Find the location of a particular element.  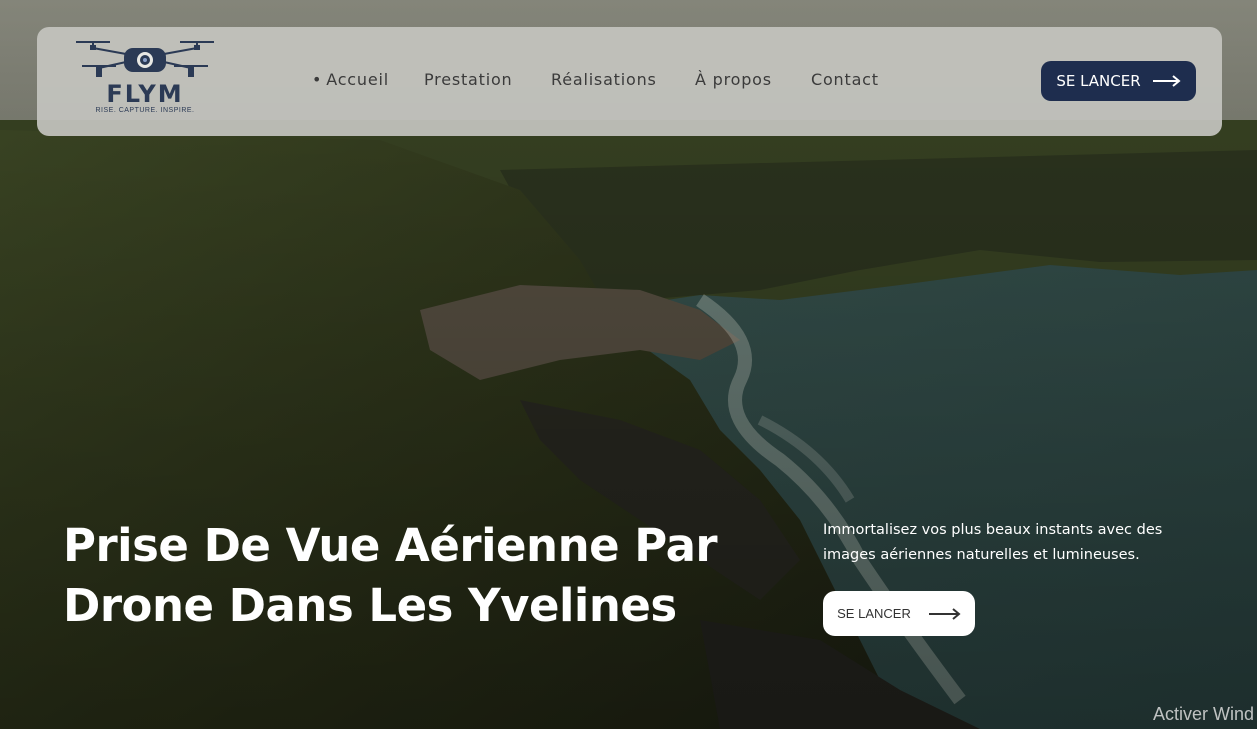

windows-activation-watermark: Activer Wind is located at coordinates (1204, 714).